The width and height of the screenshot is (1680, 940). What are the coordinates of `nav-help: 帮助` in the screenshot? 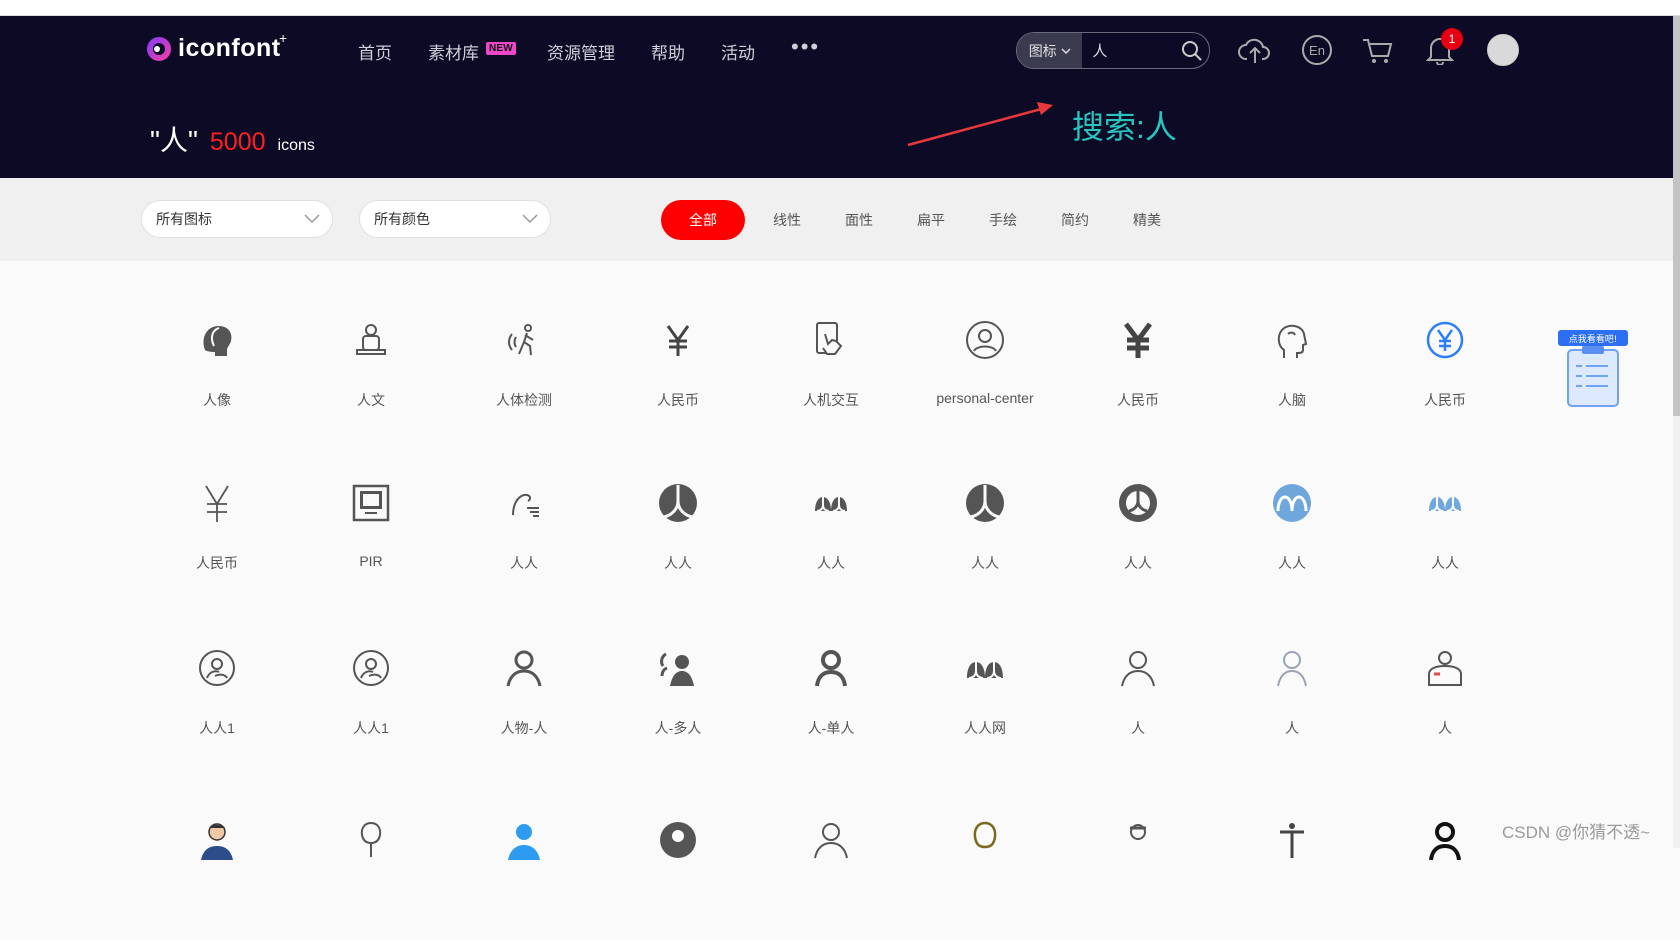 It's located at (668, 51).